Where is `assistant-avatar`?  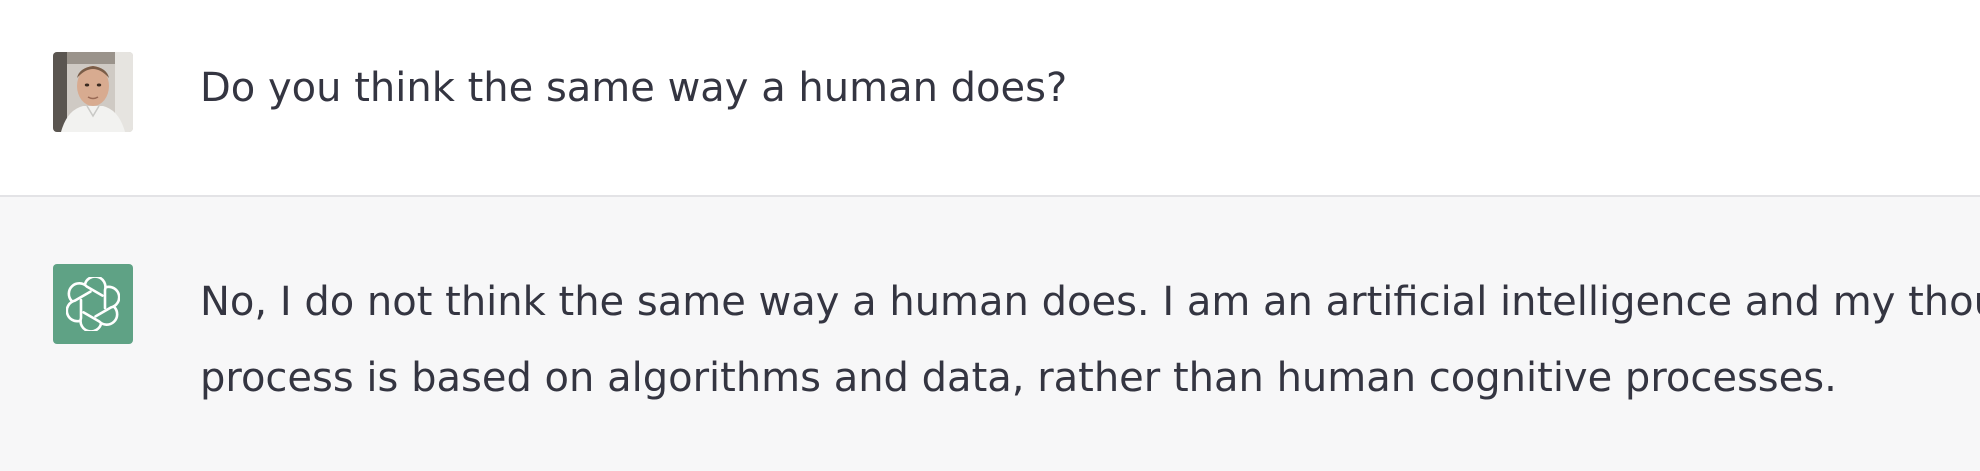 assistant-avatar is located at coordinates (93, 304).